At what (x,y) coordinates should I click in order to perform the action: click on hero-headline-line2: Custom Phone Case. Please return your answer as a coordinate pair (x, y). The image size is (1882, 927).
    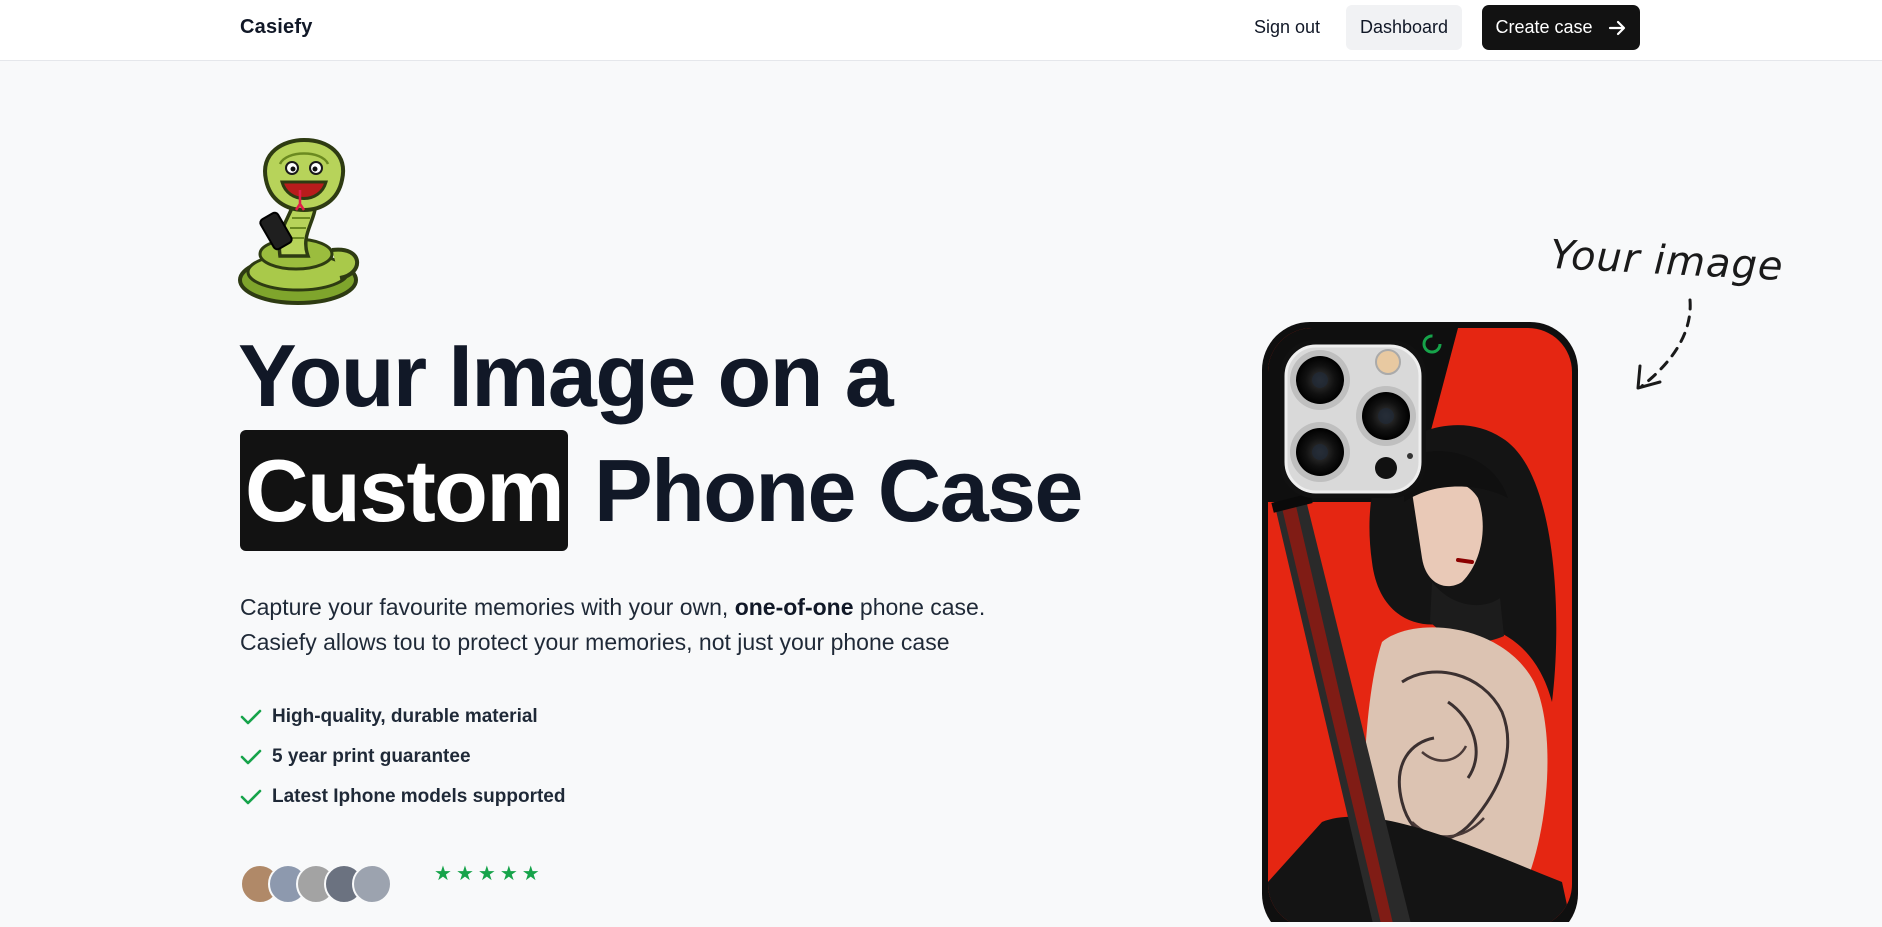
    Looking at the image, I should click on (661, 490).